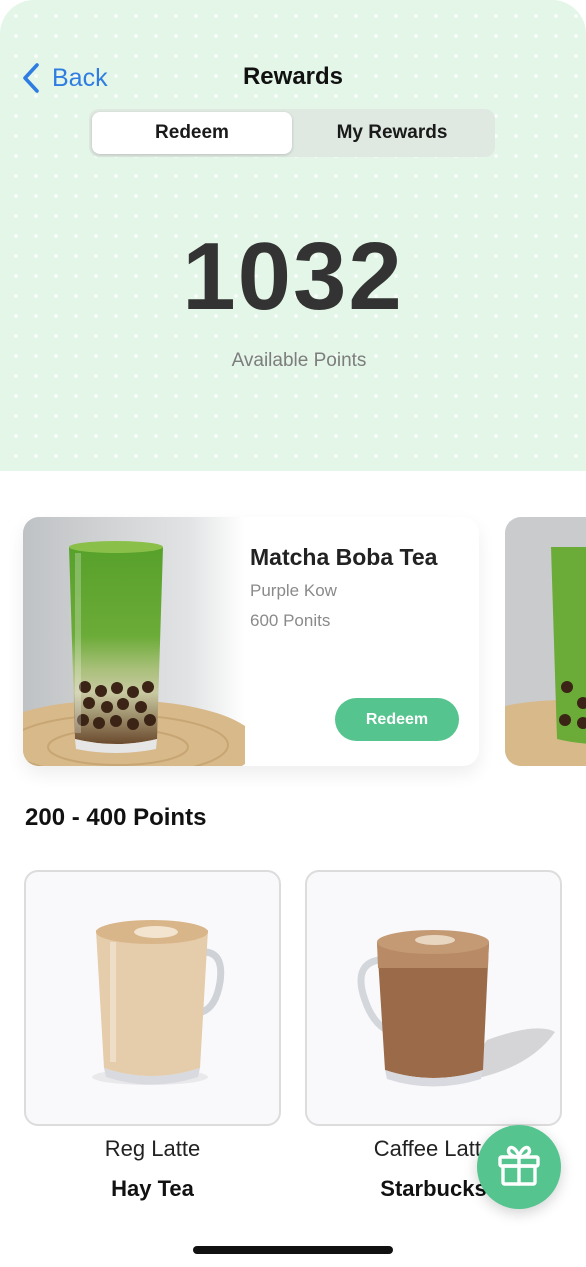 This screenshot has height=1267, width=586. I want to click on latte-image, so click(152, 998).